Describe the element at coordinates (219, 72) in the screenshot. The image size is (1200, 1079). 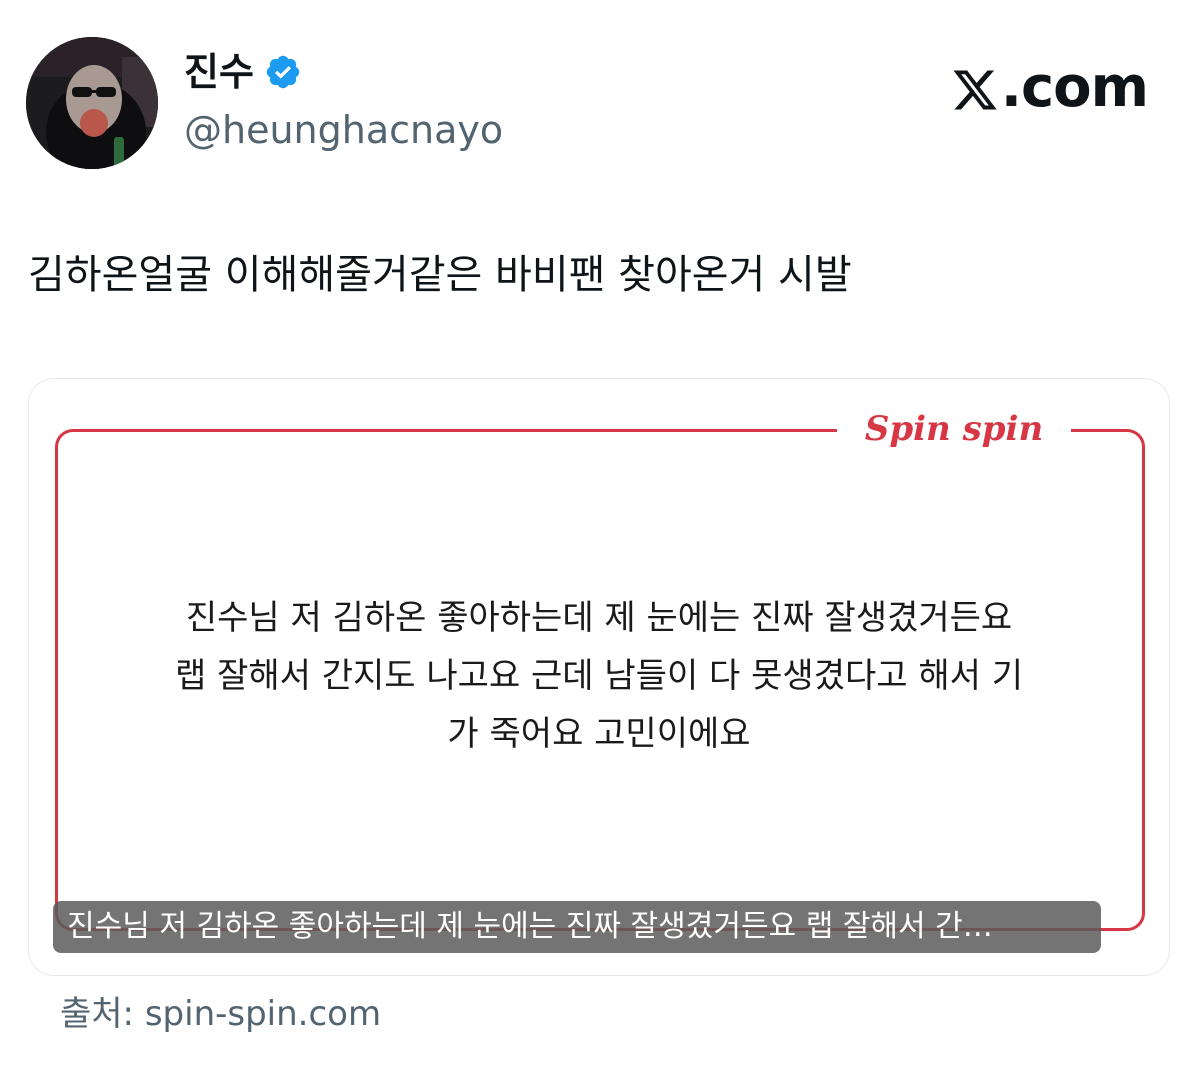
I see `author-display-name: 진수` at that location.